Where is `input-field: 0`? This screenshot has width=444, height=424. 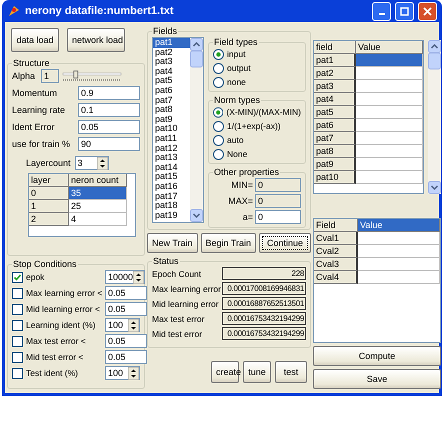 input-field: 0 is located at coordinates (278, 217).